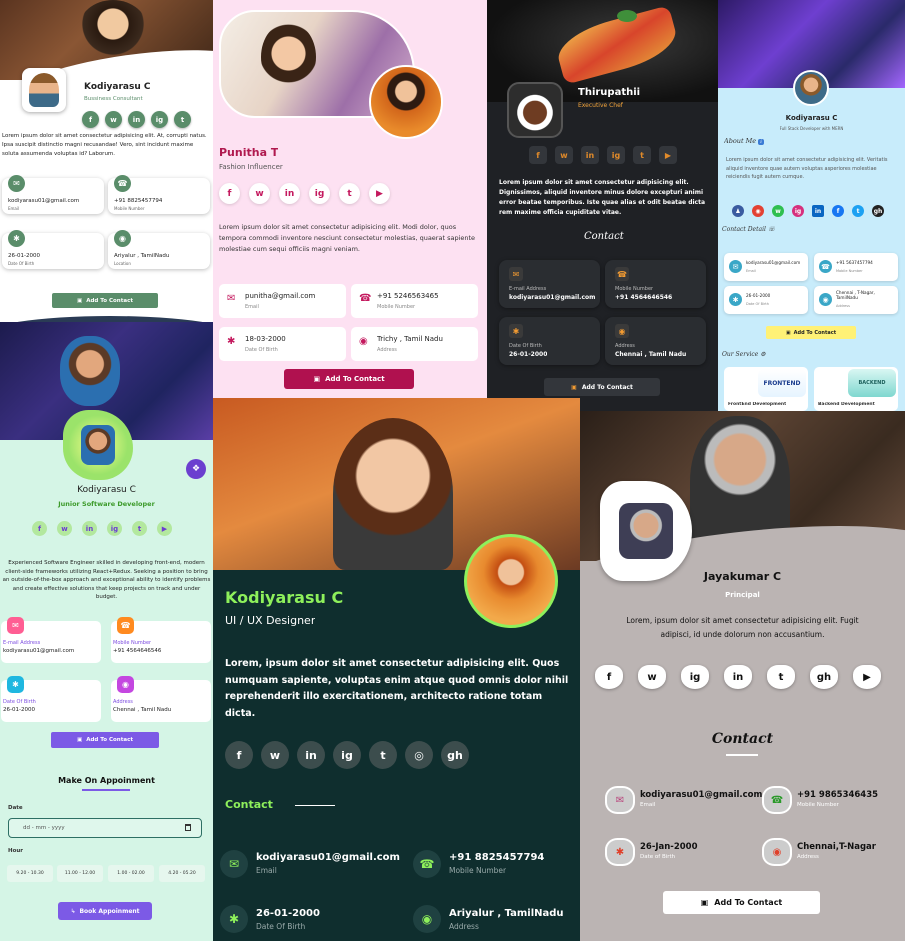  Describe the element at coordinates (856, 389) in the screenshot. I see `service-card-backend: BACKEND Backend Development` at that location.